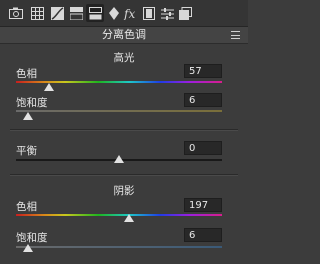  What do you see at coordinates (26, 207) in the screenshot?
I see `shadows-hue-label: 色相` at bounding box center [26, 207].